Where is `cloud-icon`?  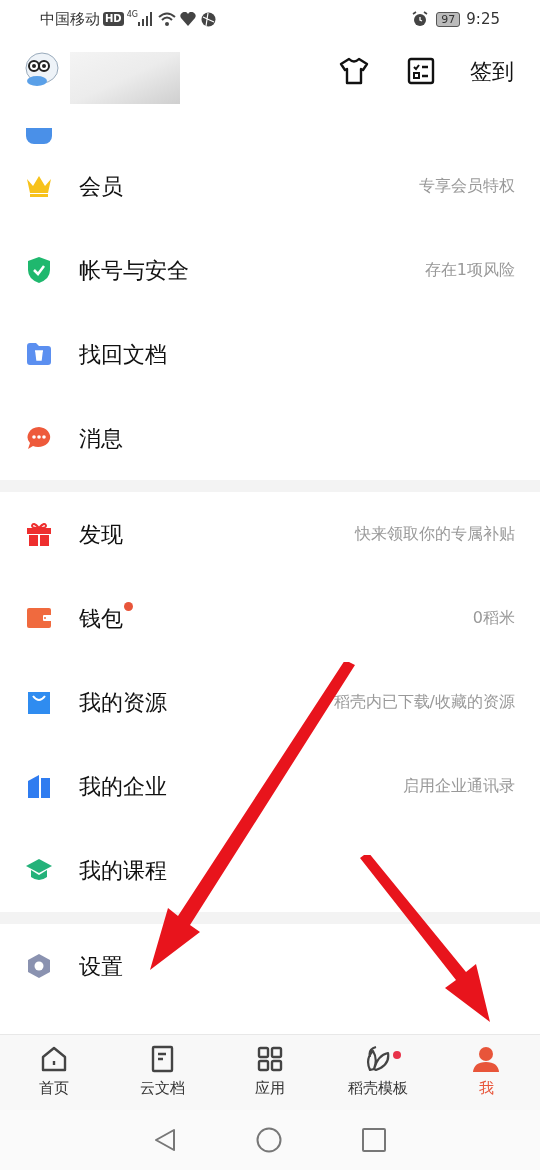
cloud-icon is located at coordinates (39, 136).